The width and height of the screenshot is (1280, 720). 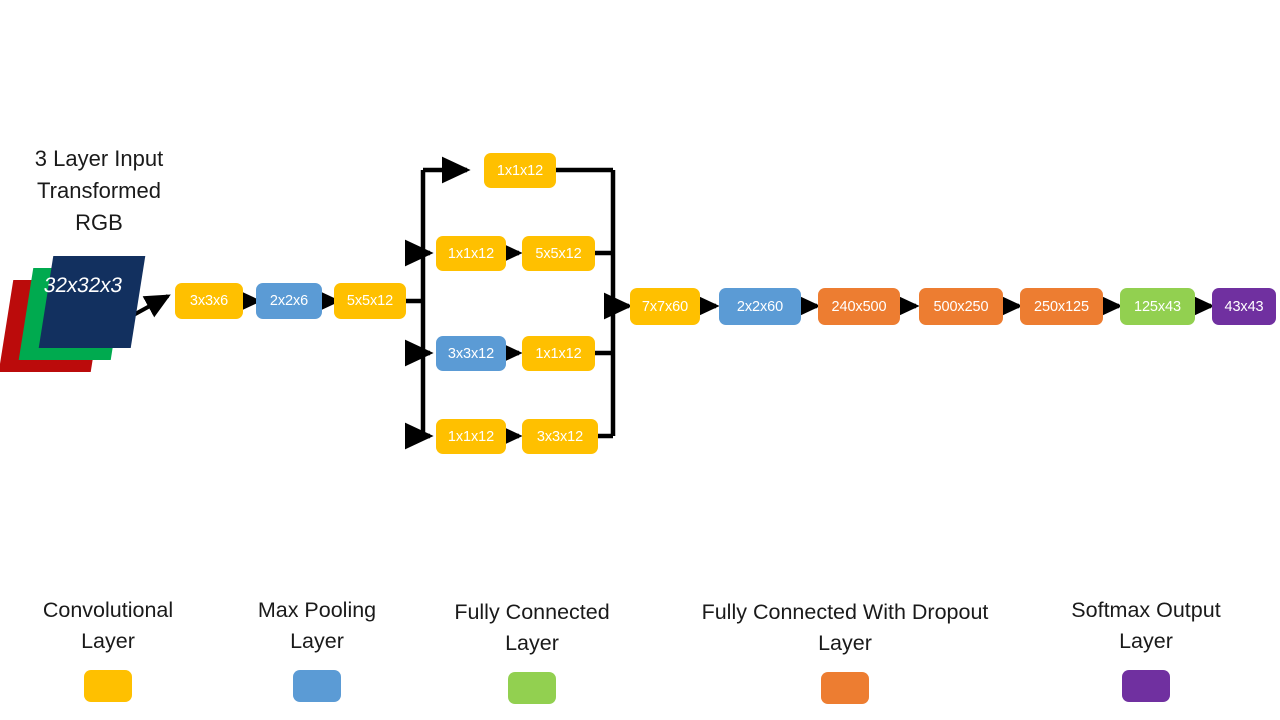 I want to click on legend-item-fully-connected-with-dropout-layer: Fully Connected With Dropout Layer, so click(x=845, y=650).